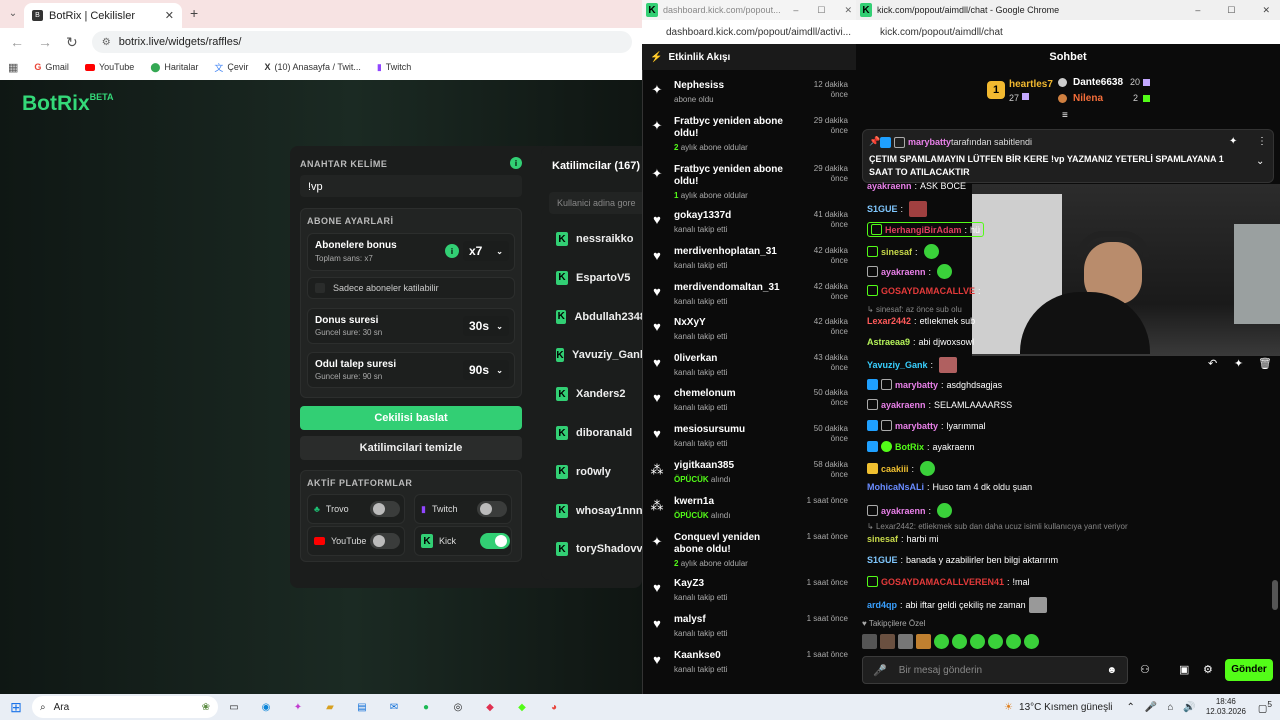  Describe the element at coordinates (1151, 707) in the screenshot. I see `microphone-tray-icon: 🎤` at that location.